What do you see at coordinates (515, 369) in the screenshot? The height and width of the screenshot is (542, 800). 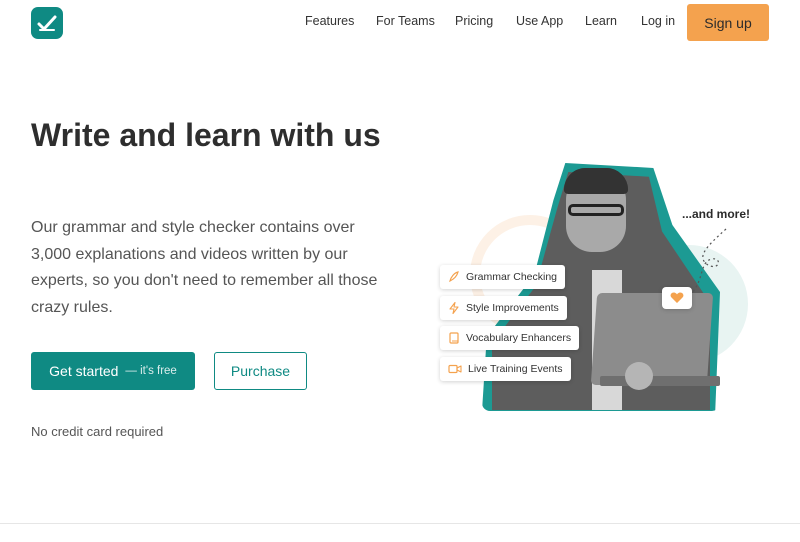 I see `feature-label: Live Training Events` at bounding box center [515, 369].